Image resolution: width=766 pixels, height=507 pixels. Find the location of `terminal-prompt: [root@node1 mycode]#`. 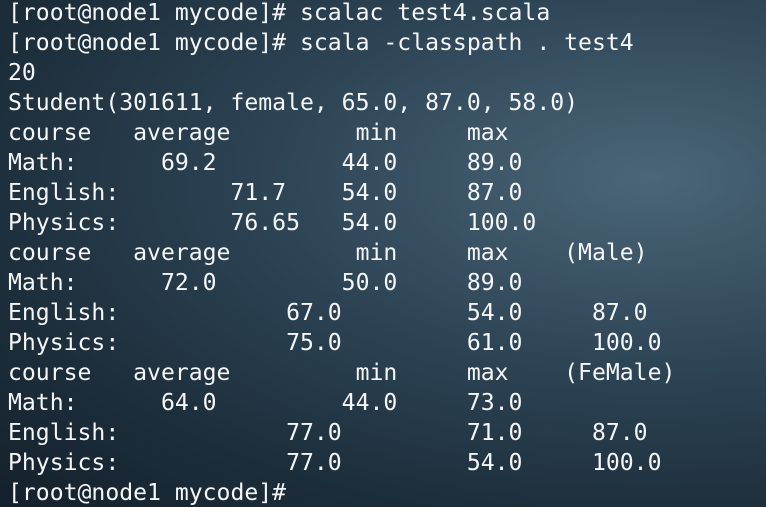

terminal-prompt: [root@node1 mycode]# is located at coordinates (341, 492).